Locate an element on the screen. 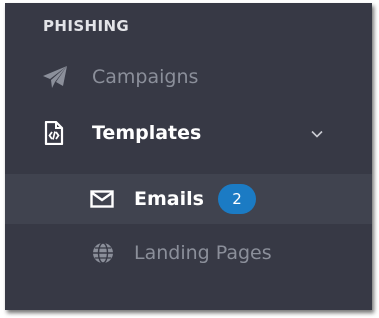 The width and height of the screenshot is (379, 318). sidebar-item-landing-pages: Landing Pages is located at coordinates (188, 253).